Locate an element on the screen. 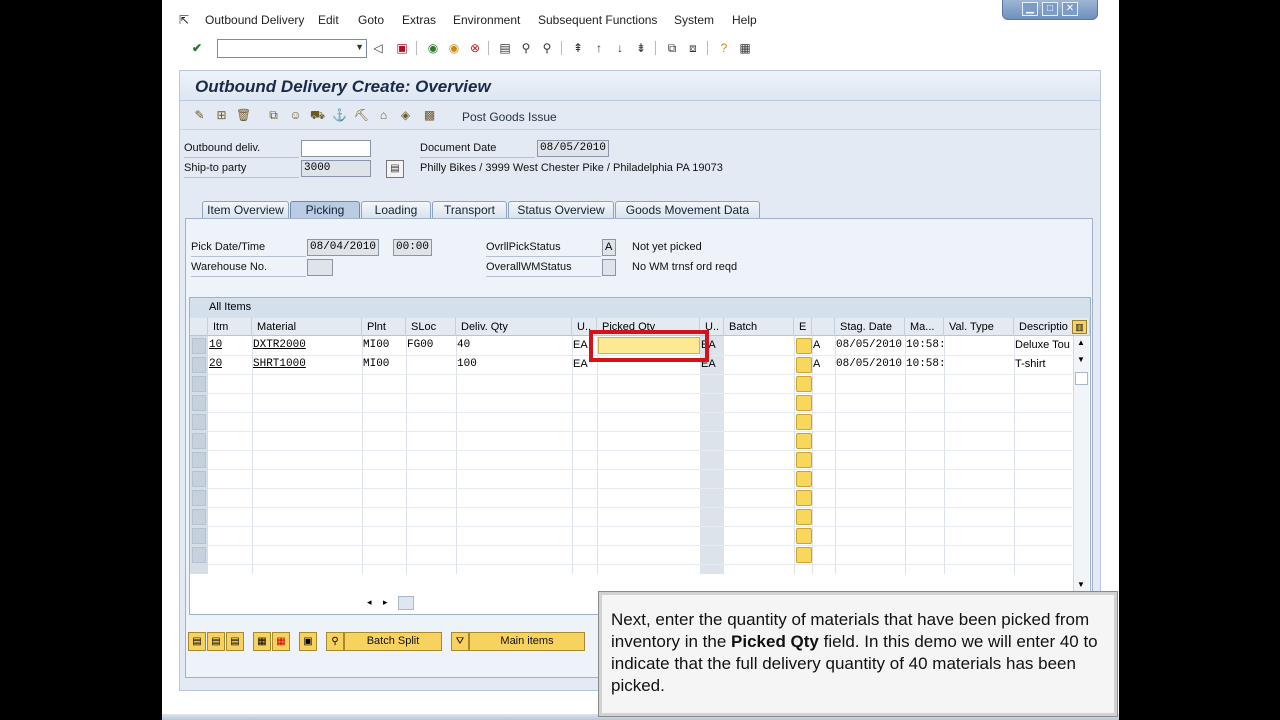 The height and width of the screenshot is (720, 1280). cell-description: T-shirt is located at coordinates (1043, 364).